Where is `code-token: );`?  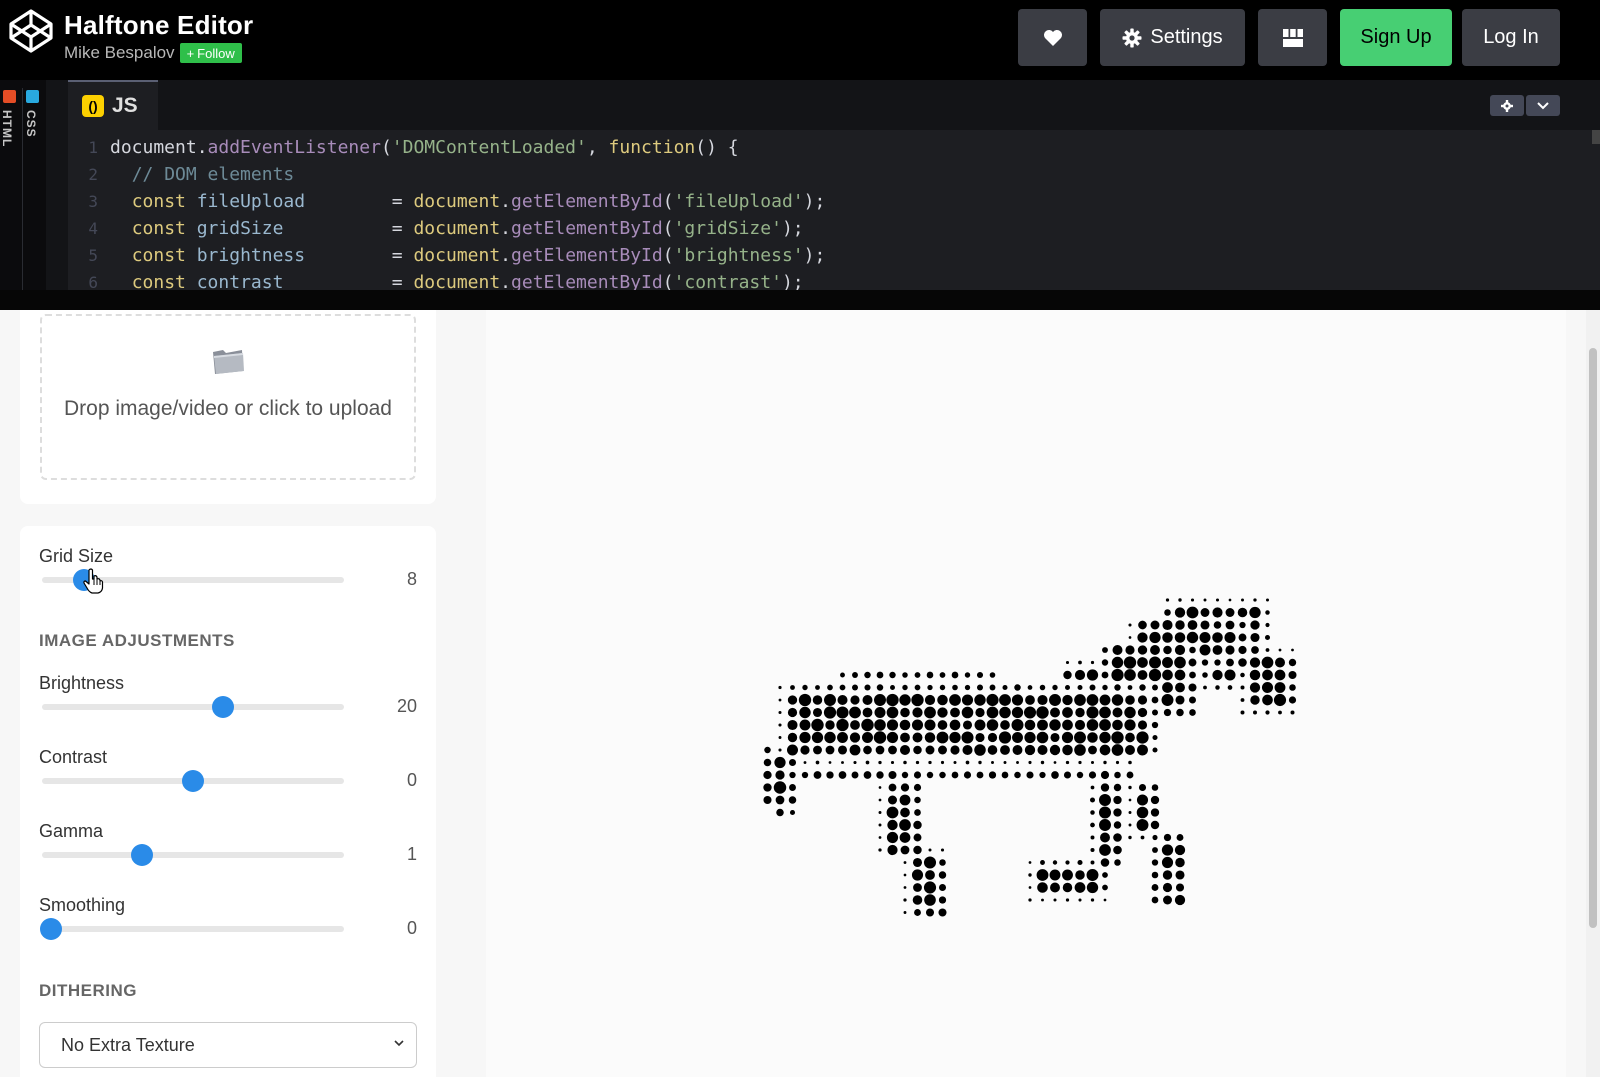
code-token: ); is located at coordinates (814, 201).